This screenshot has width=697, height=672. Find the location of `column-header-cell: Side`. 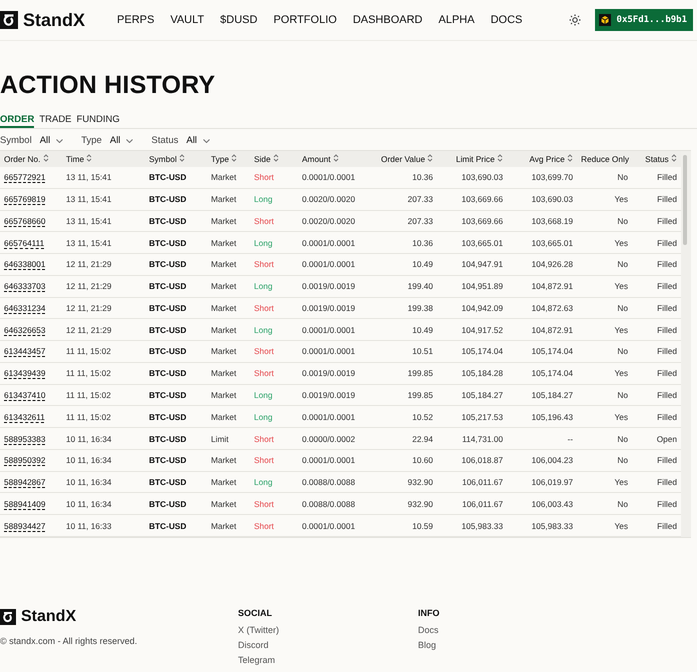

column-header-cell: Side is located at coordinates (274, 159).